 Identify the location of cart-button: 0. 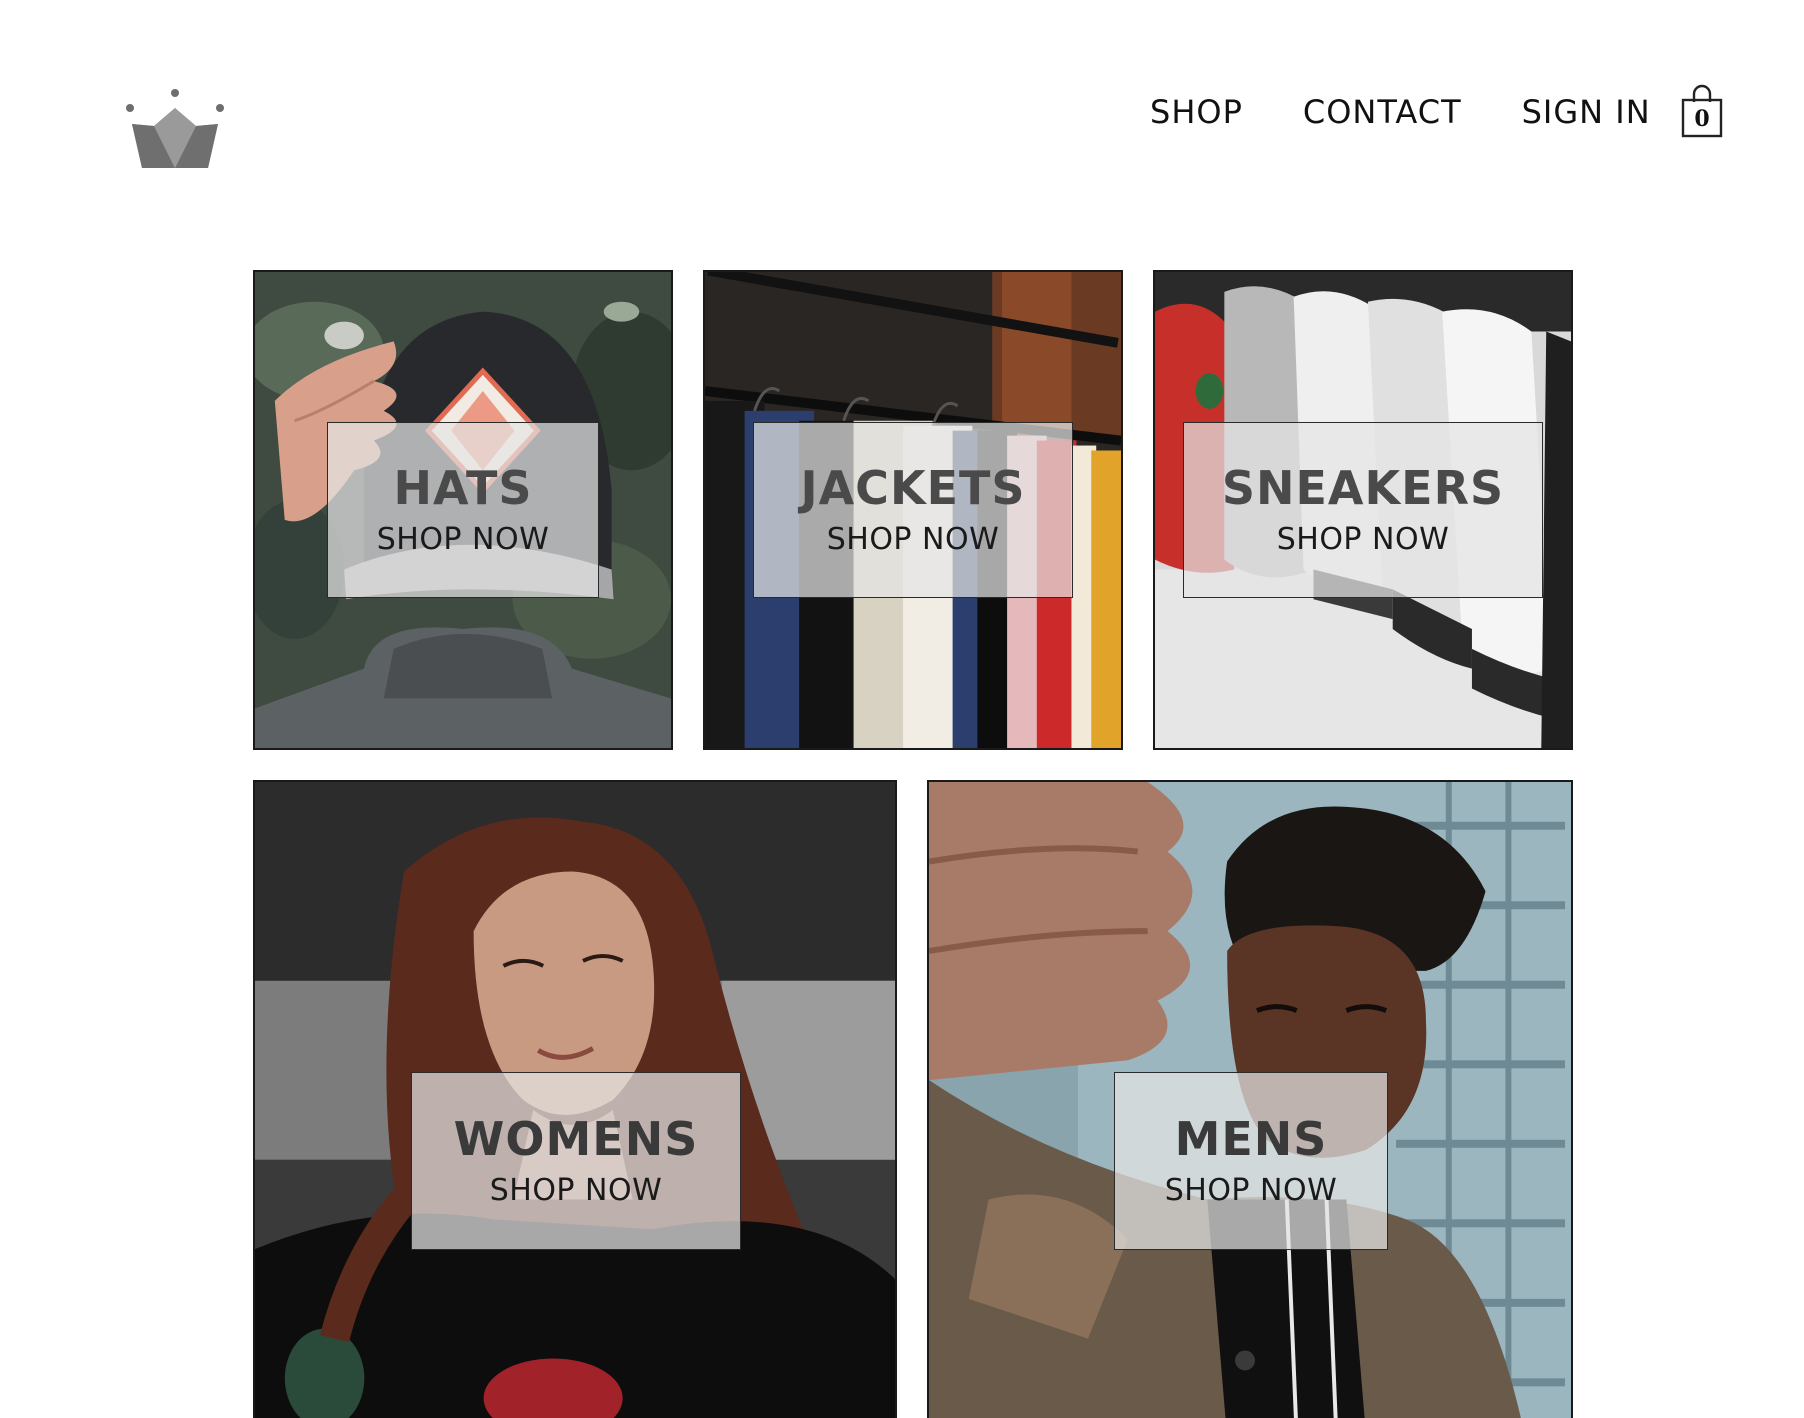
(1702, 111).